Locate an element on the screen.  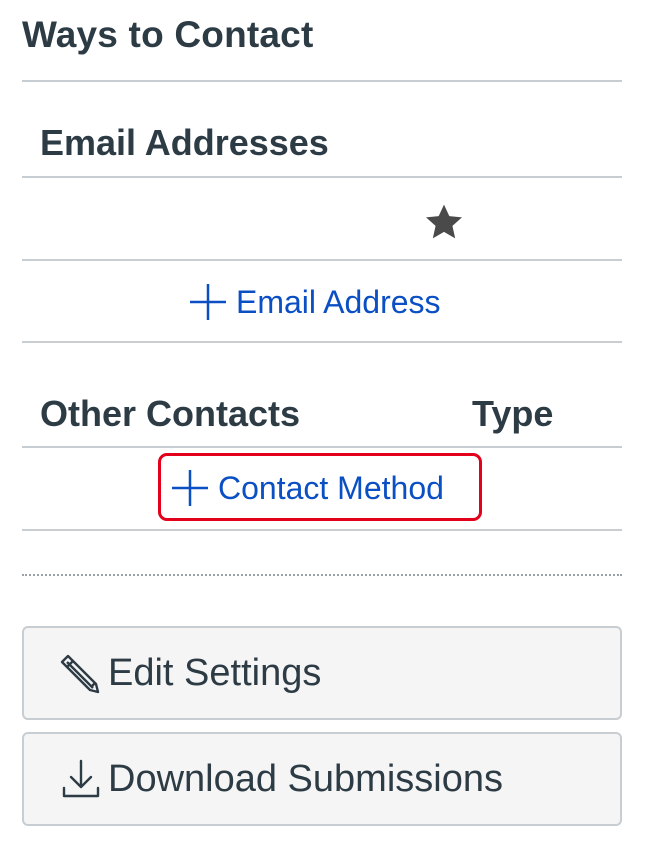
pencil-icon is located at coordinates (81, 673).